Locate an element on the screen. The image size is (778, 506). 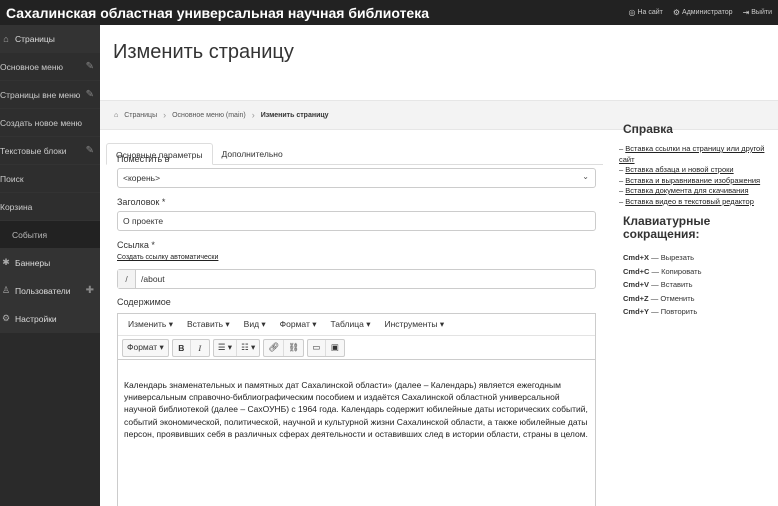
sidebar-item-label: Корзина is located at coordinates (16, 206).